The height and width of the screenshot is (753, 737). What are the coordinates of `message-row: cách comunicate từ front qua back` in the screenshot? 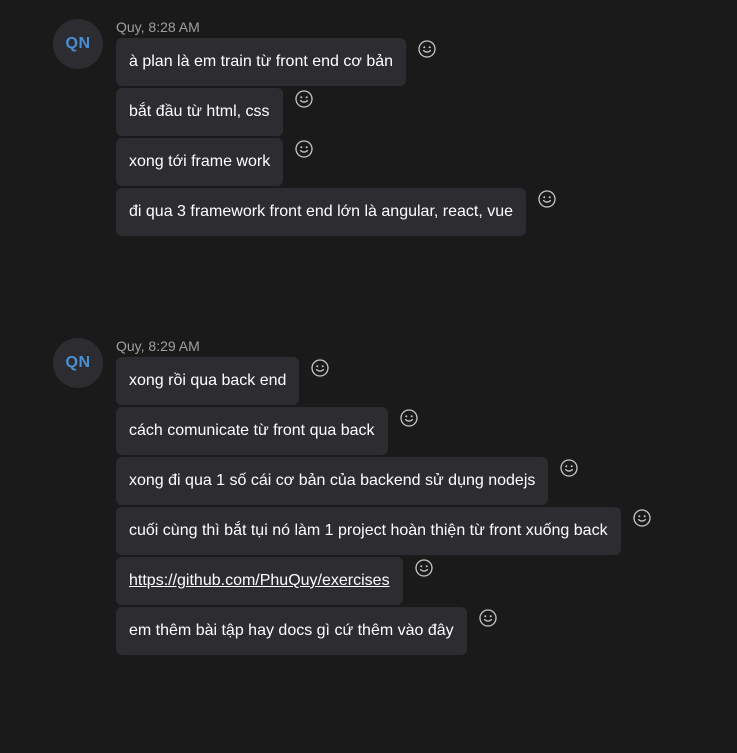 It's located at (382, 431).